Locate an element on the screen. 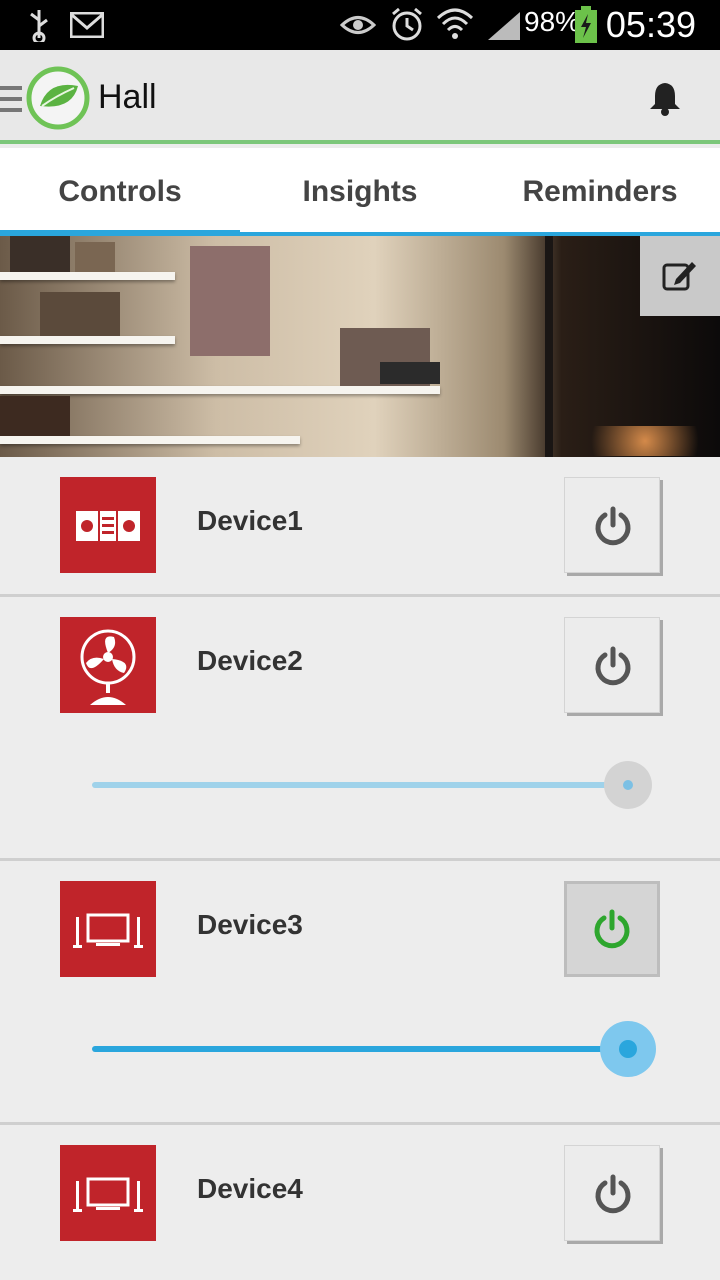 The width and height of the screenshot is (720, 1280). battery-icon is located at coordinates (586, 27).